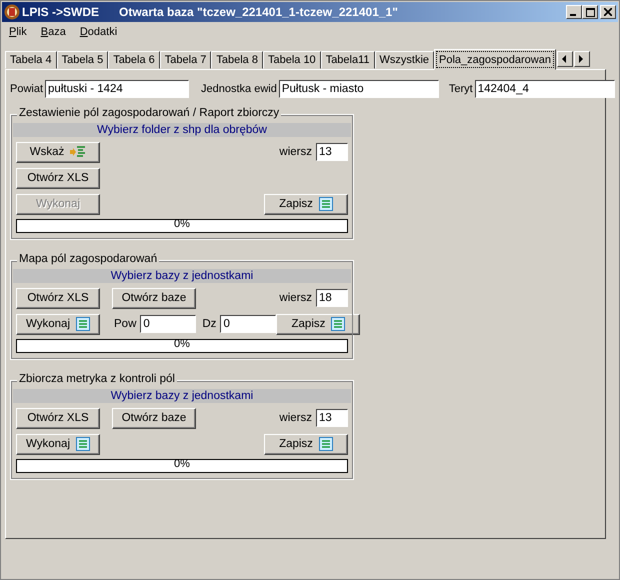  I want to click on tab: Tabela 7, so click(186, 60).